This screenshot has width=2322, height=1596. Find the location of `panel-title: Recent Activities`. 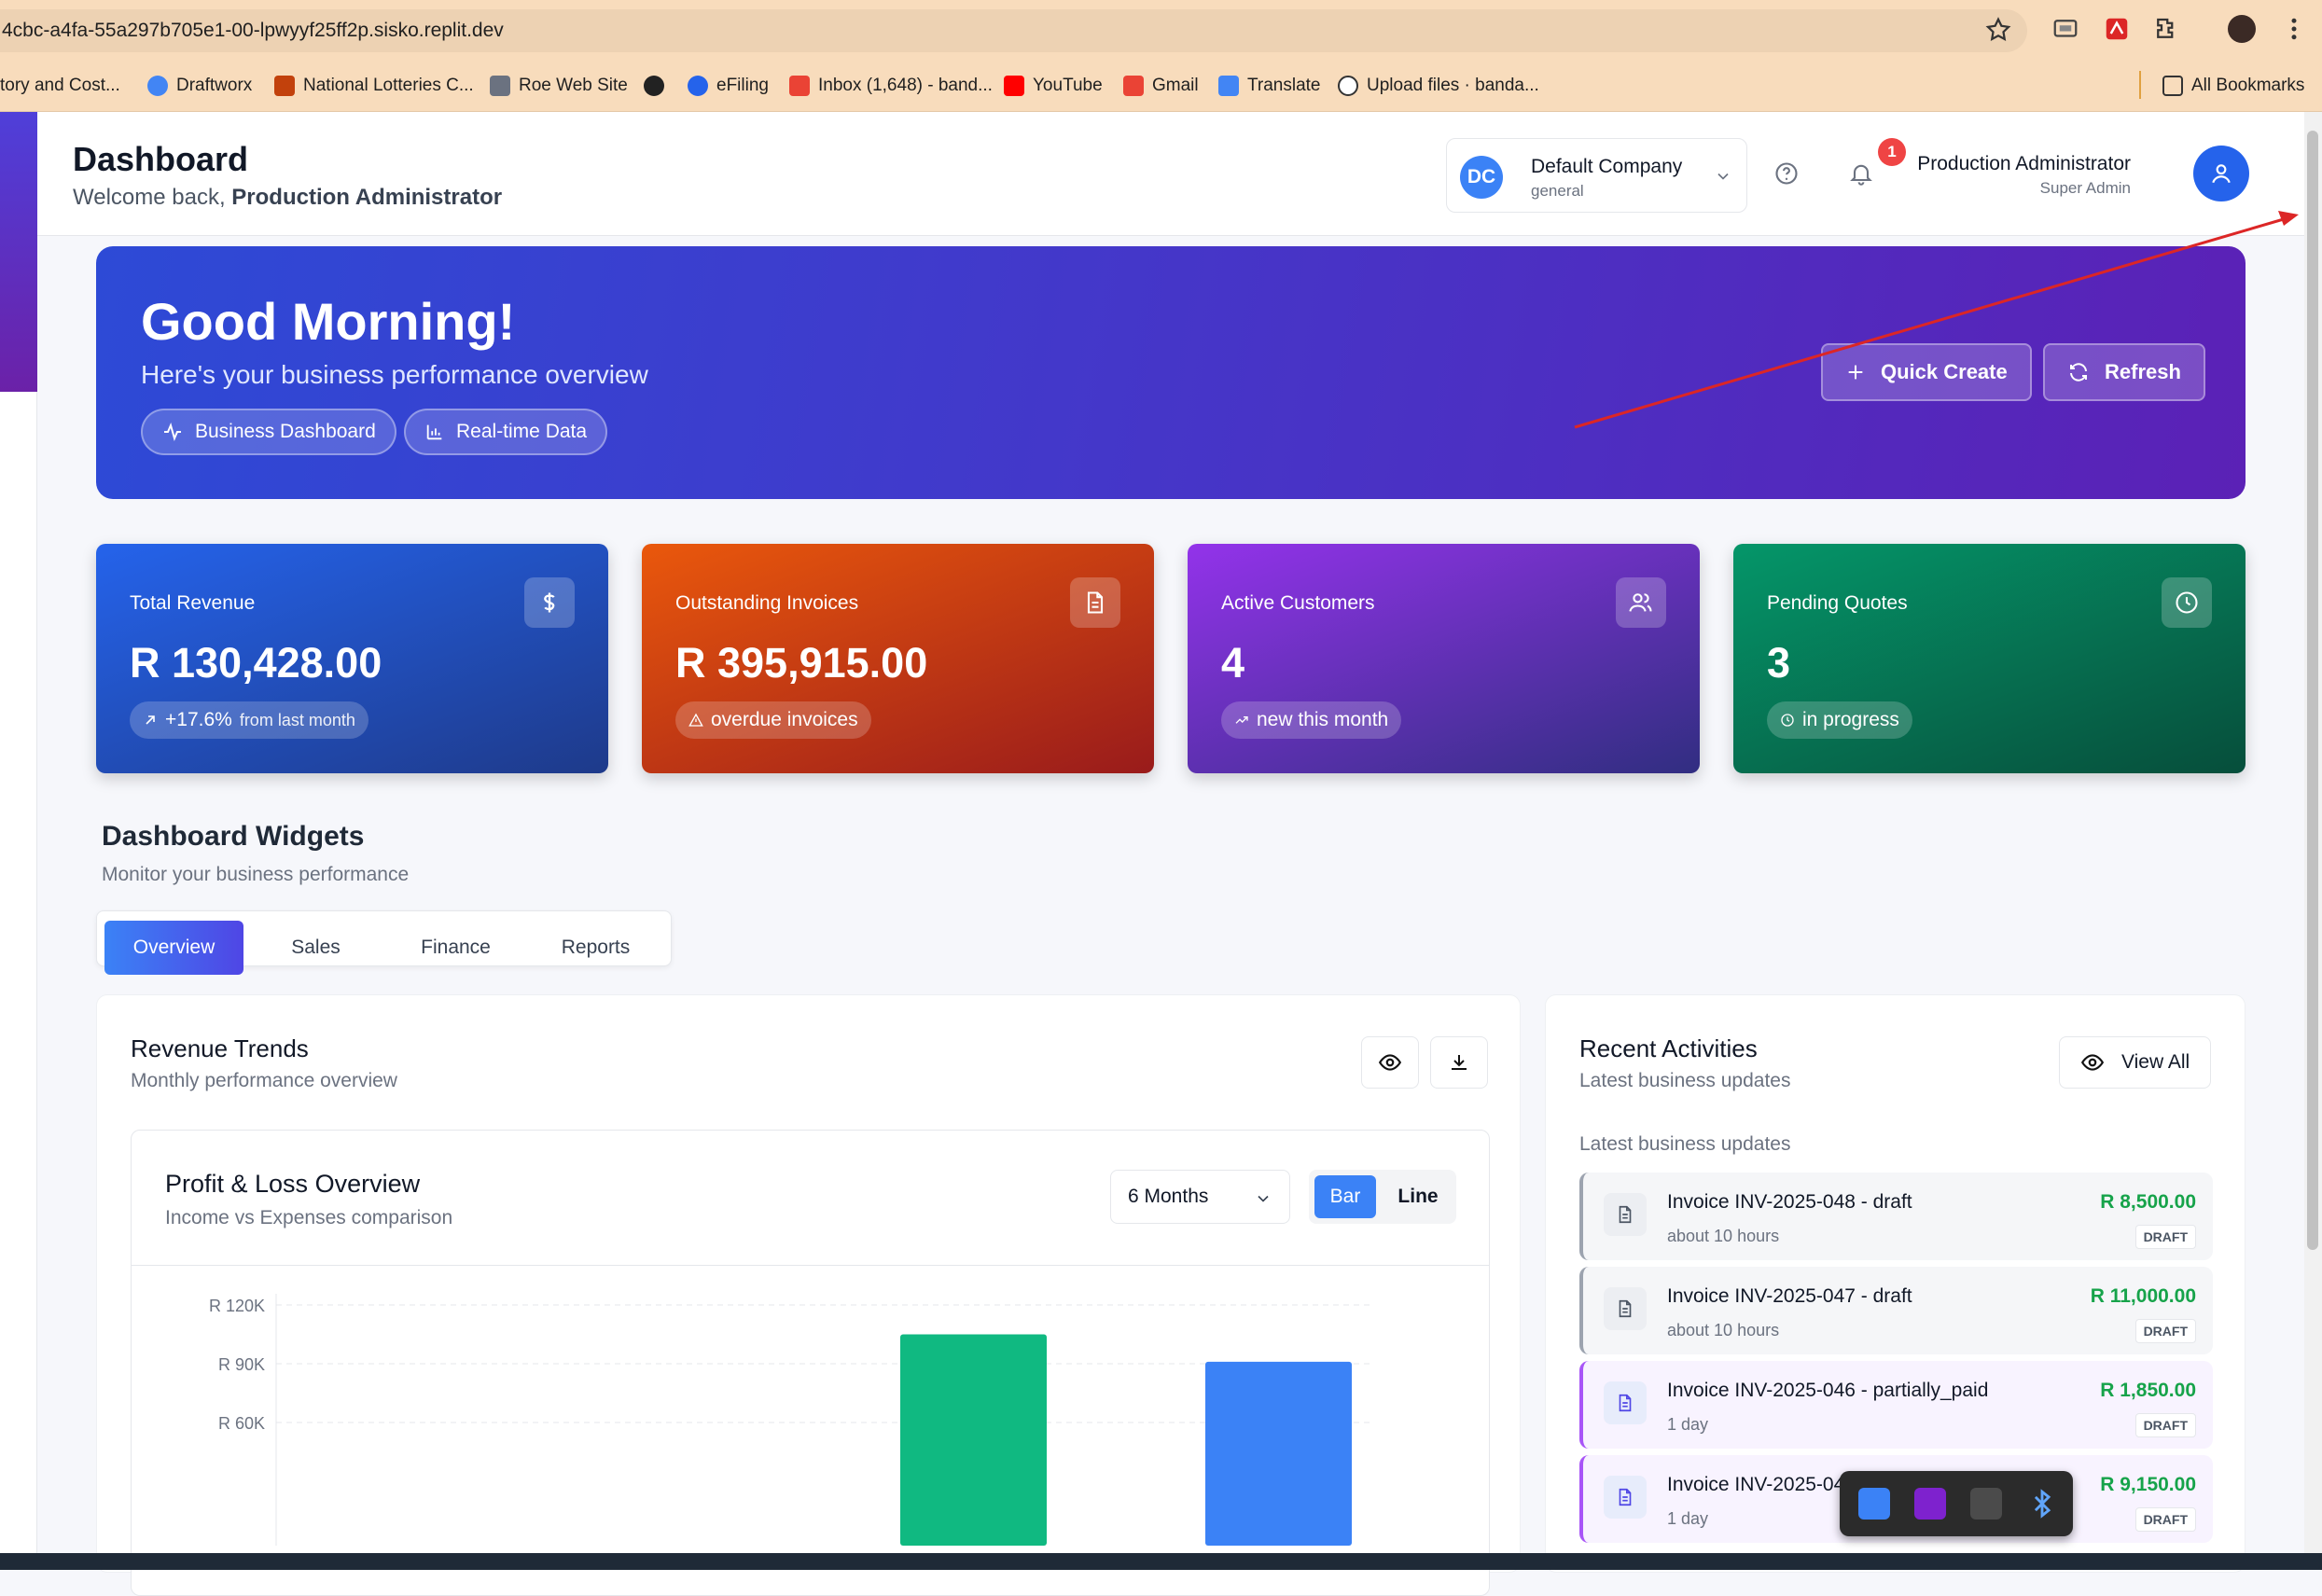

panel-title: Recent Activities is located at coordinates (1668, 1048).